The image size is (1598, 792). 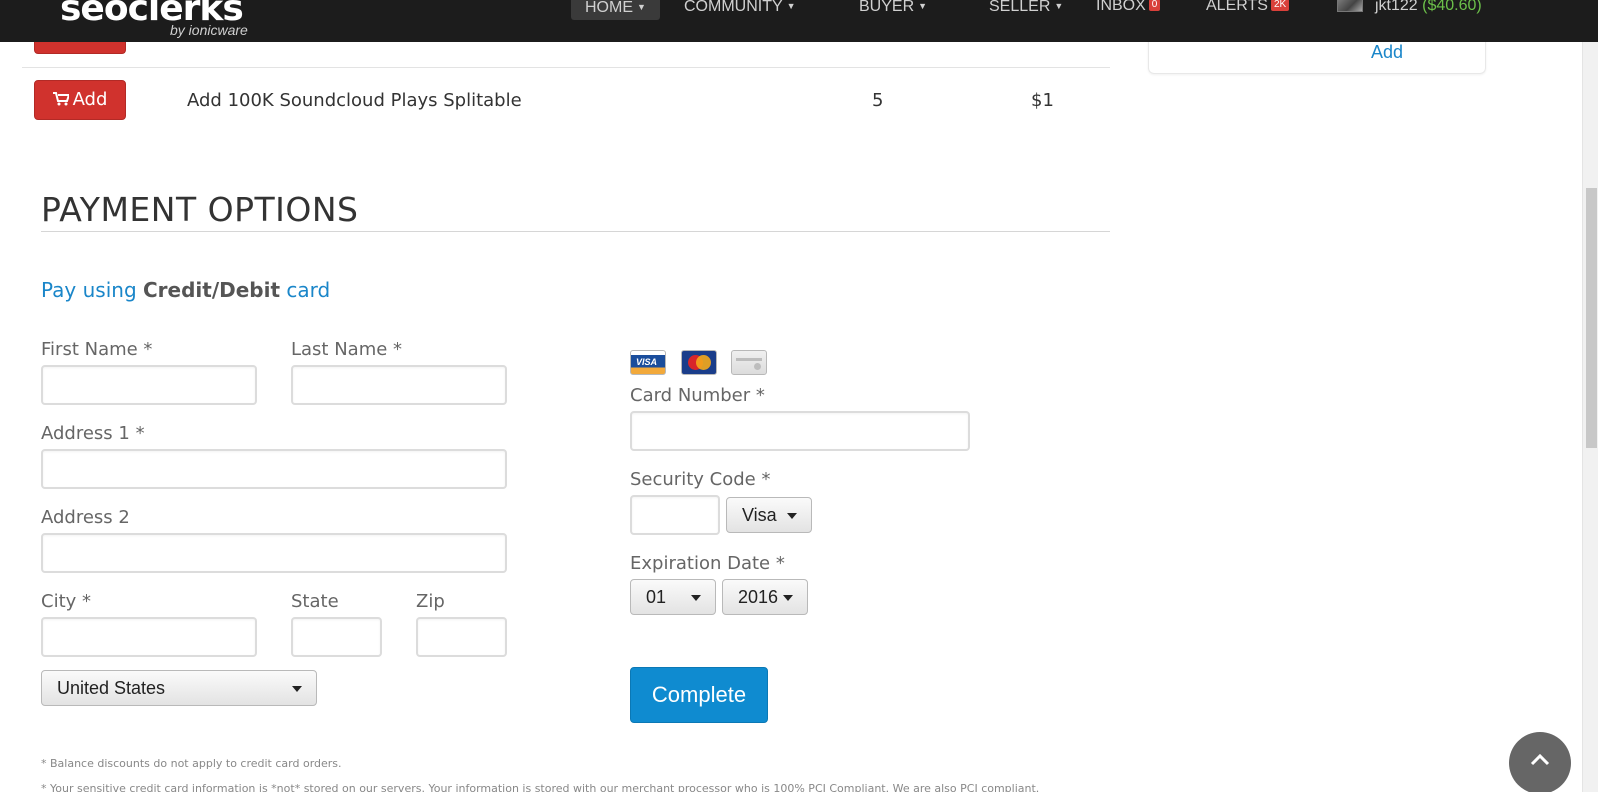 I want to click on pay-using-method: Credit/Debit, so click(x=212, y=290).